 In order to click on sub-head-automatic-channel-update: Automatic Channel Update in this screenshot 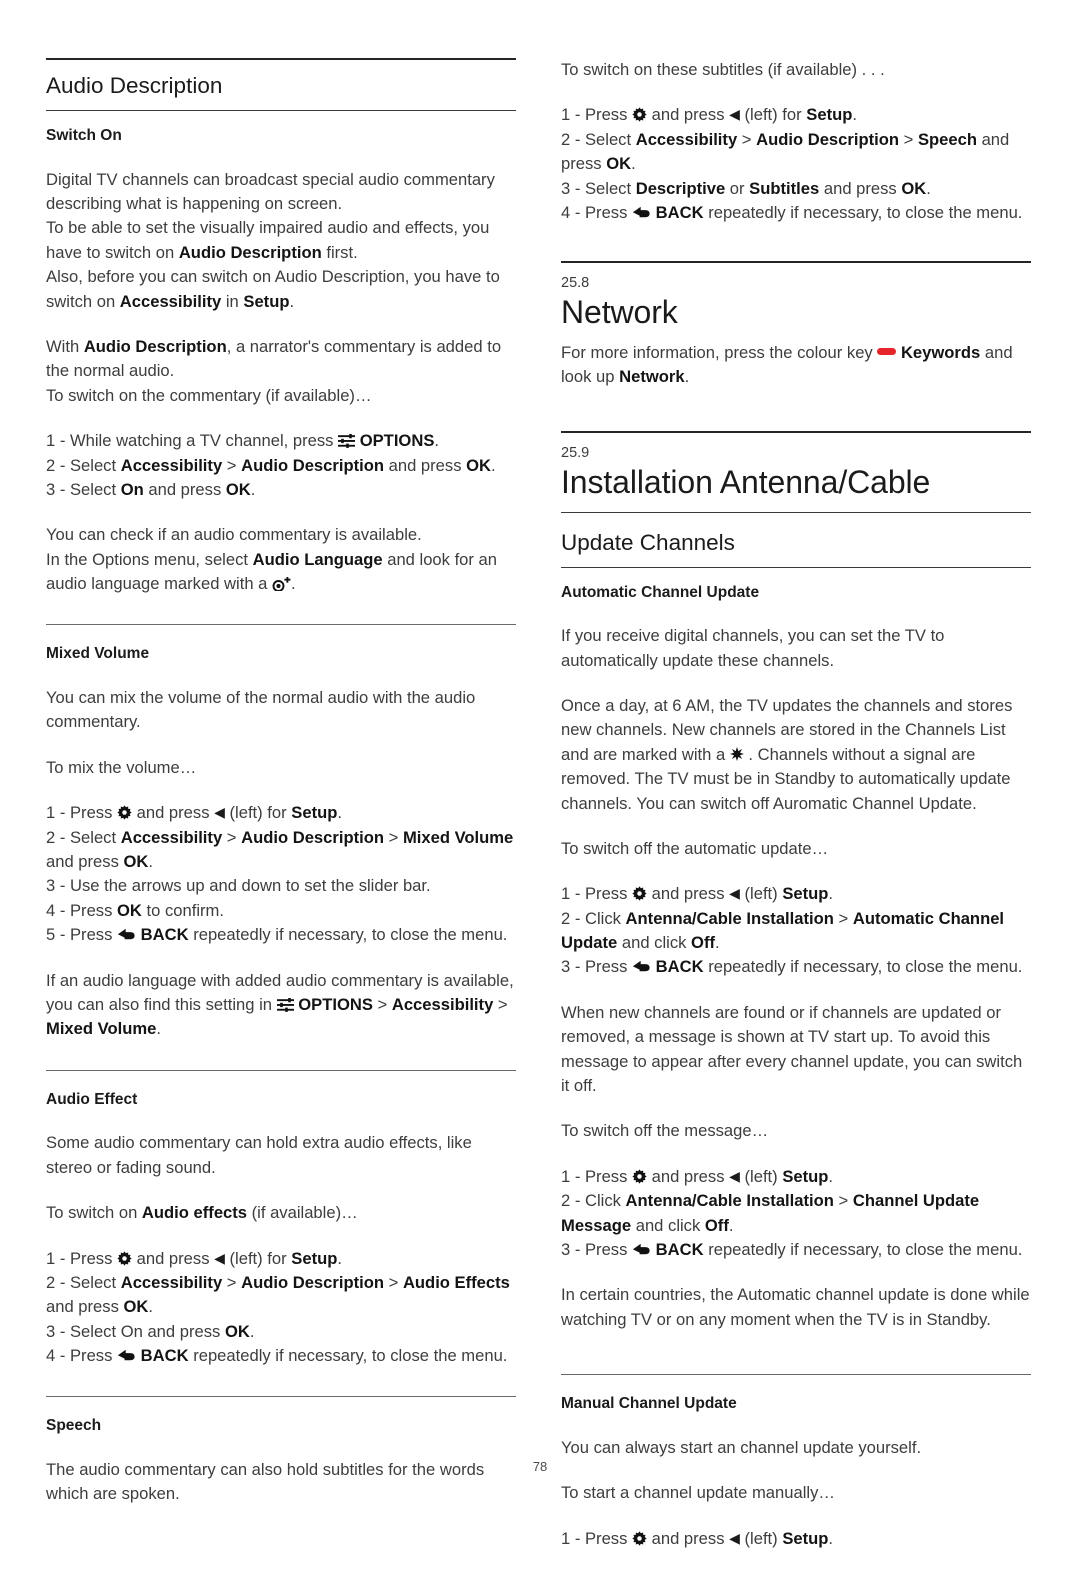, I will do `click(660, 592)`.